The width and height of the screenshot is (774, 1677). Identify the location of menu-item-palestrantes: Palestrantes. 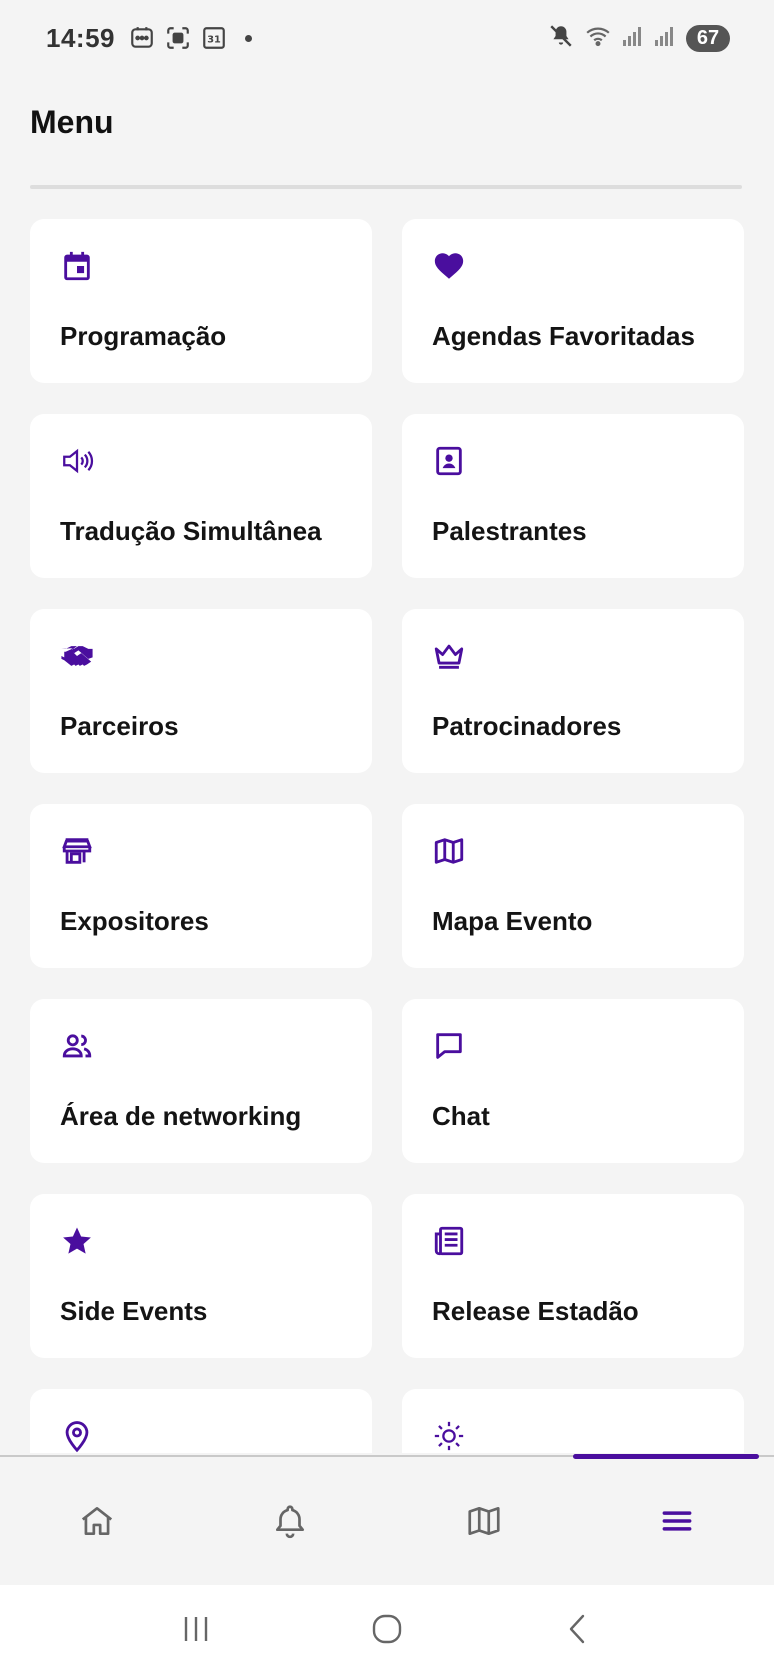
(573, 496).